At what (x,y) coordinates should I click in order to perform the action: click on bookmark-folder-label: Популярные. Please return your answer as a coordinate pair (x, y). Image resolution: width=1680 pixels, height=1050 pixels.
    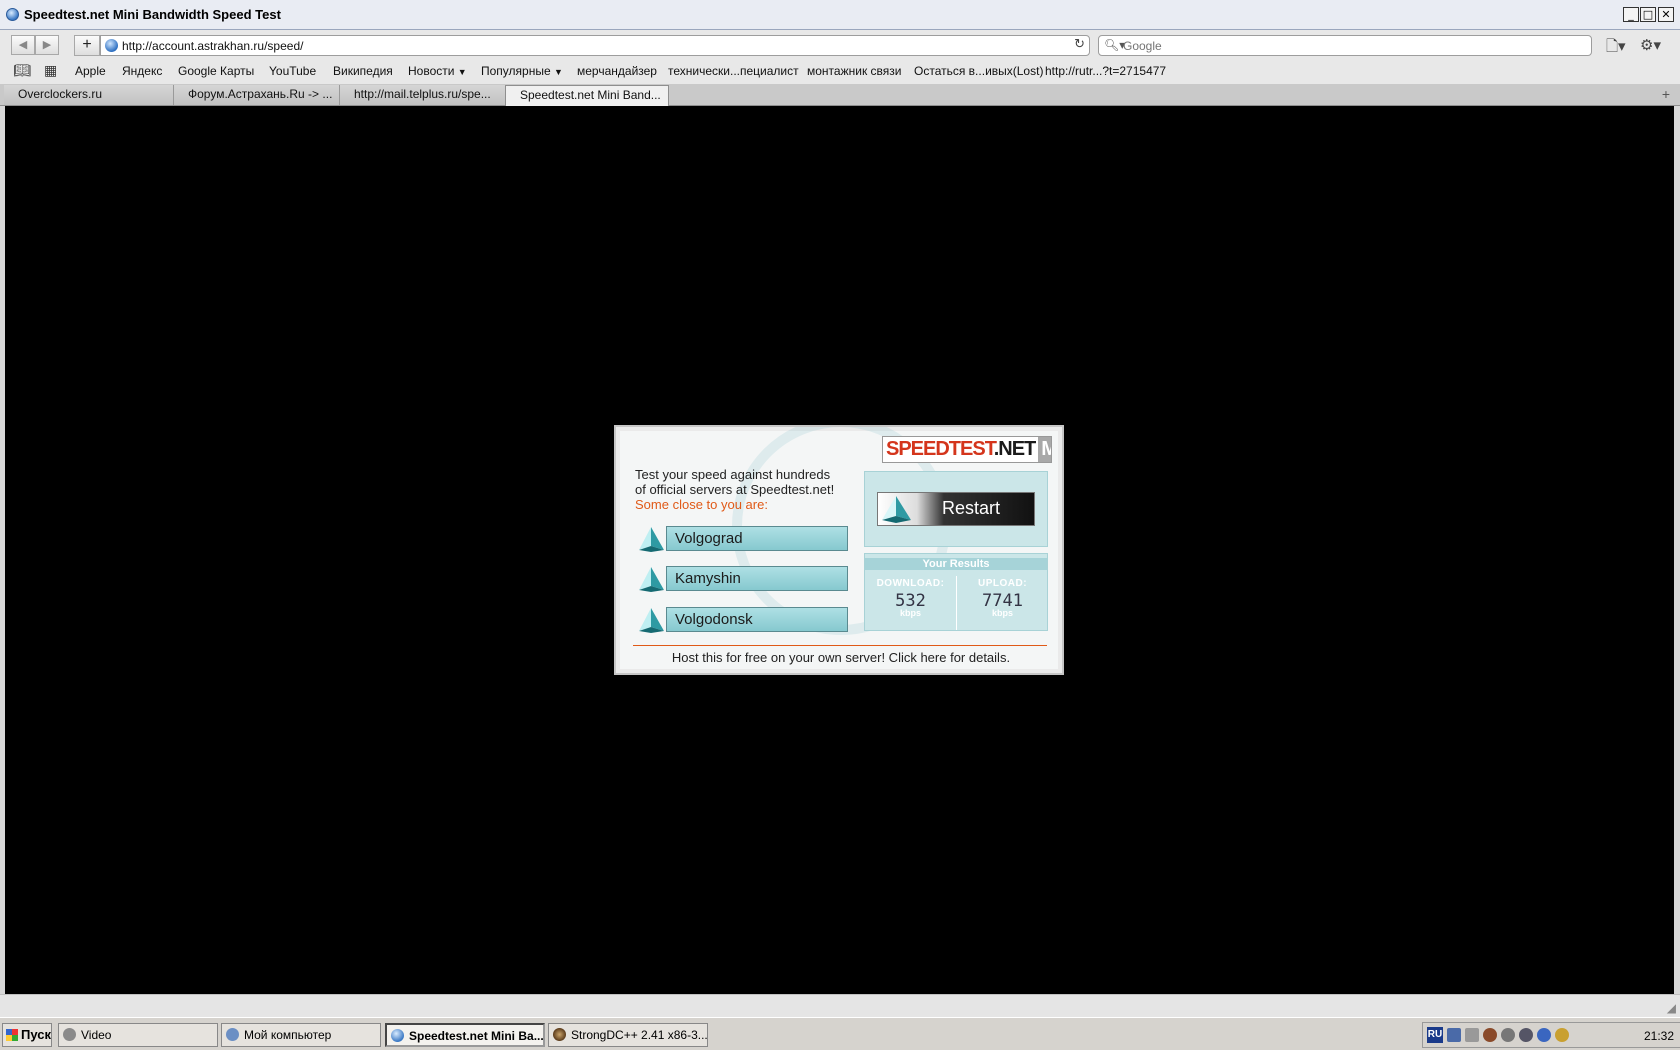
    Looking at the image, I should click on (516, 71).